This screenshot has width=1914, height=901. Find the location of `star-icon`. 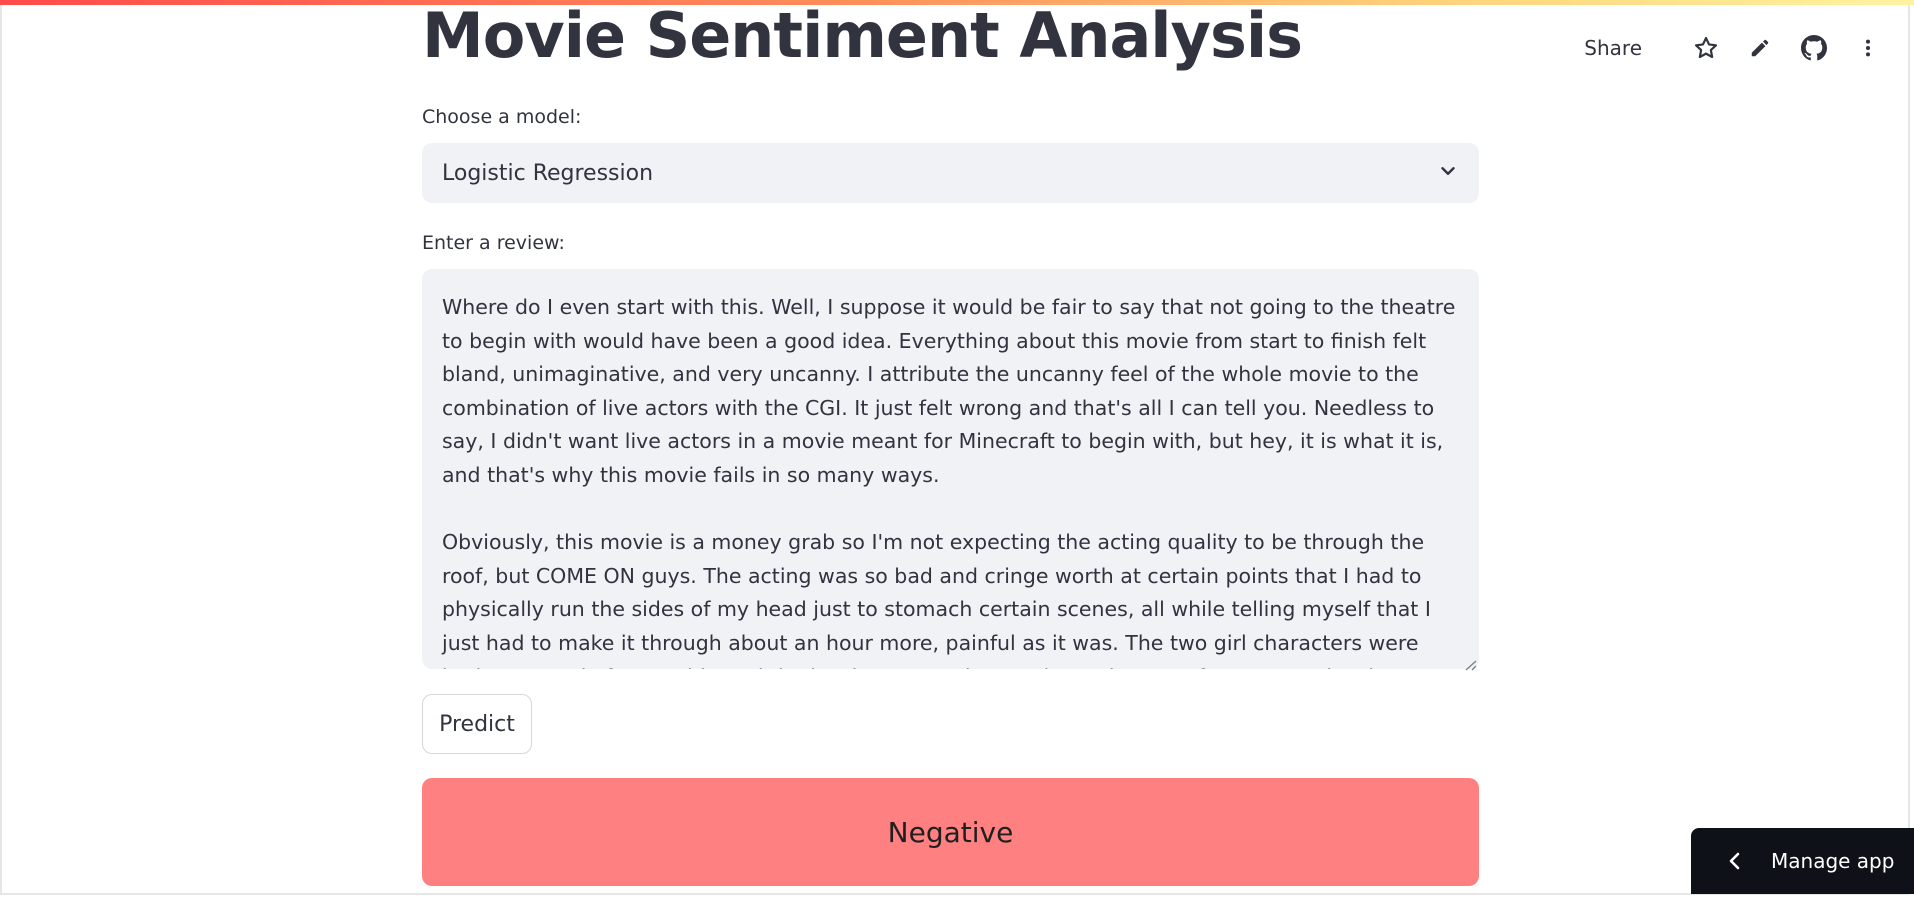

star-icon is located at coordinates (1706, 48).